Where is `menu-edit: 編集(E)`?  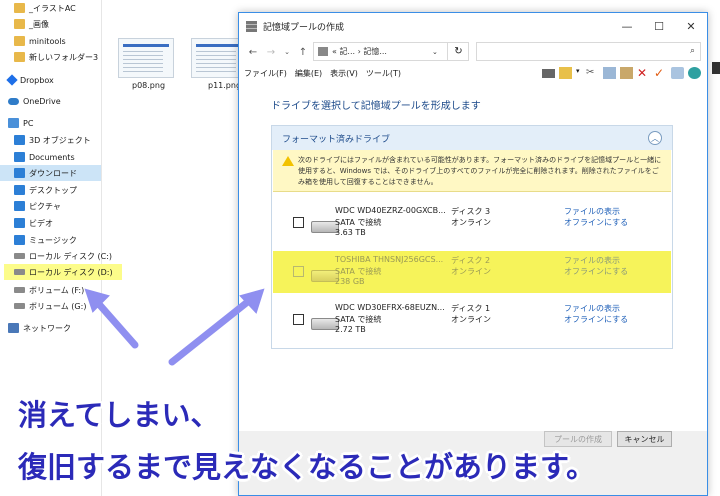
menu-edit: 編集(E) is located at coordinates (308, 73).